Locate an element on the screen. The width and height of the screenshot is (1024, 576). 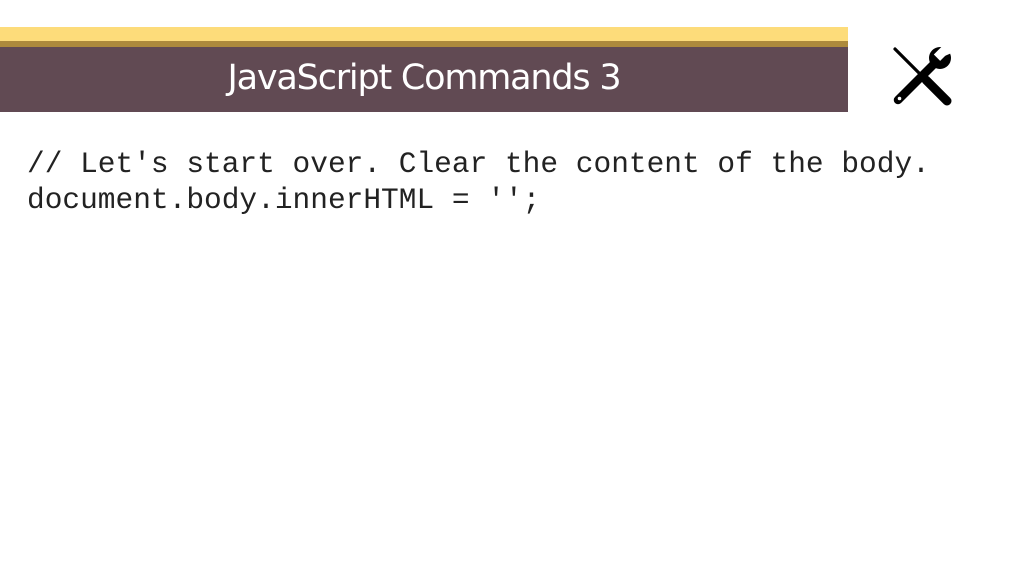
banner-accent-stripe is located at coordinates (424, 34).